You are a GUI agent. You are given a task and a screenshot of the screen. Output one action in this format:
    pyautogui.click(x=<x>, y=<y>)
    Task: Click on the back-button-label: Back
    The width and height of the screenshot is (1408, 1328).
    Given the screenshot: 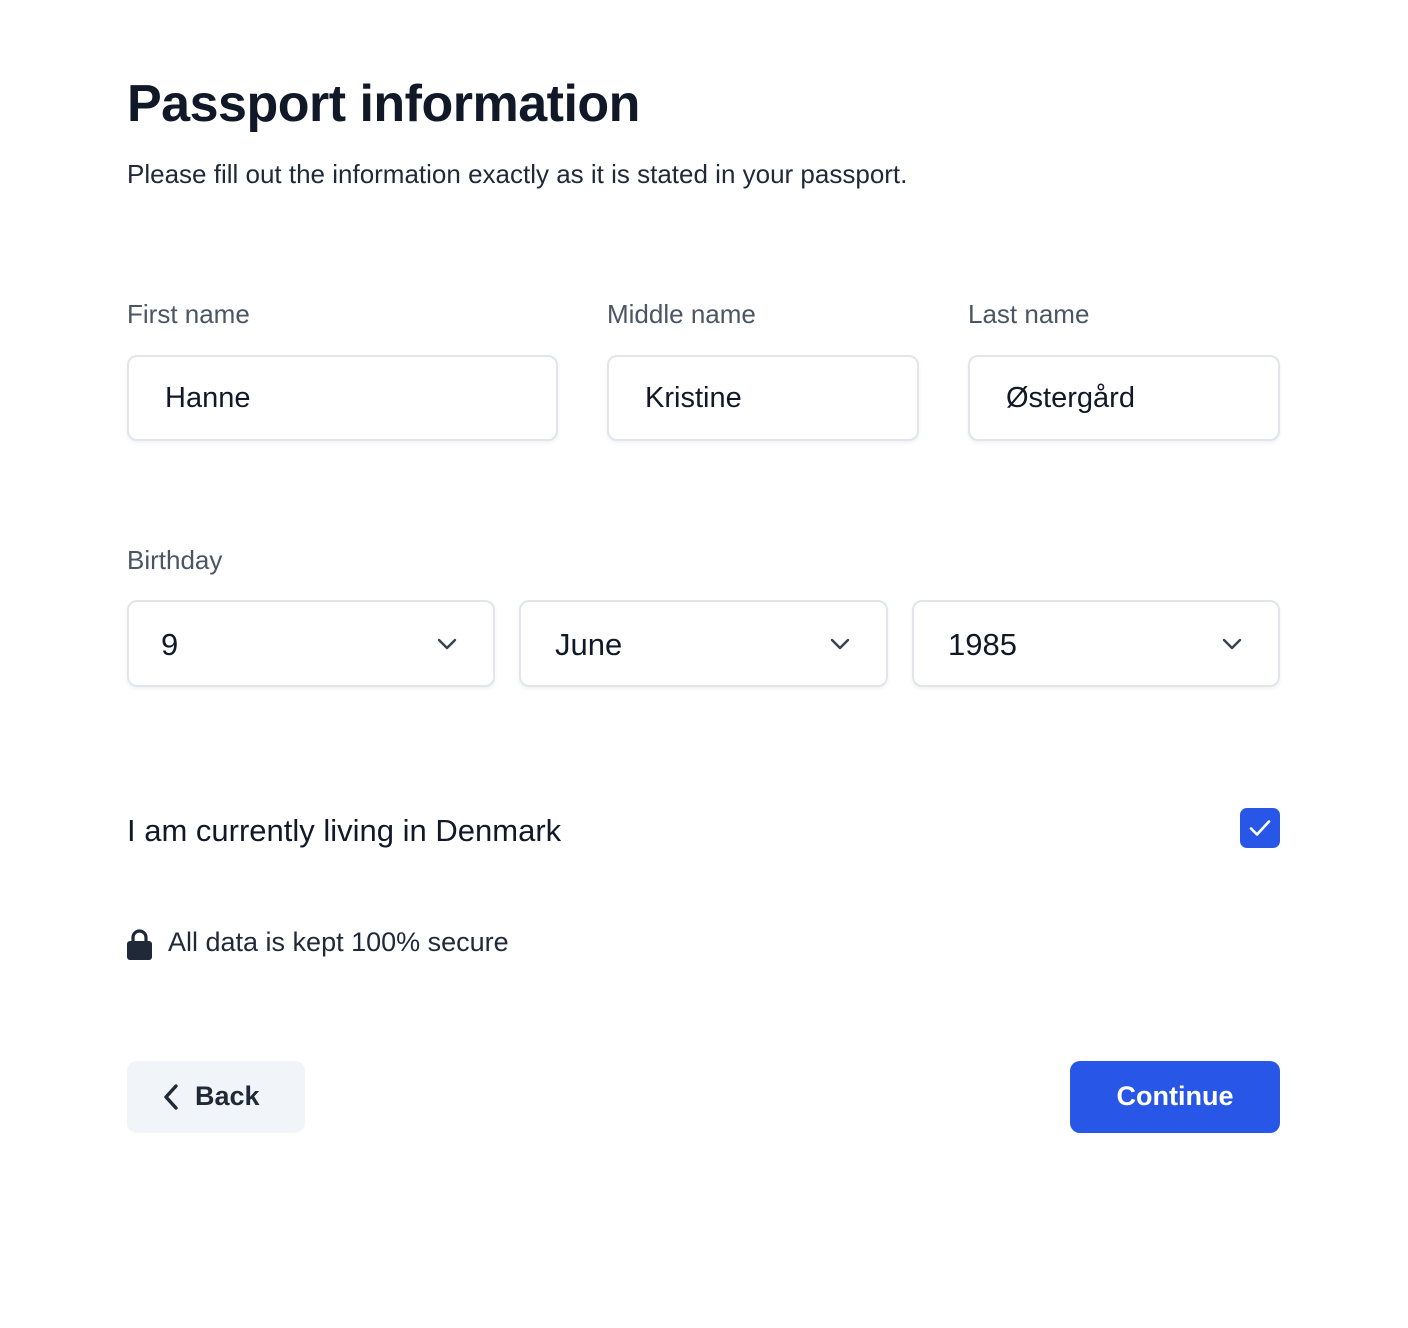 What is the action you would take?
    pyautogui.click(x=227, y=1096)
    